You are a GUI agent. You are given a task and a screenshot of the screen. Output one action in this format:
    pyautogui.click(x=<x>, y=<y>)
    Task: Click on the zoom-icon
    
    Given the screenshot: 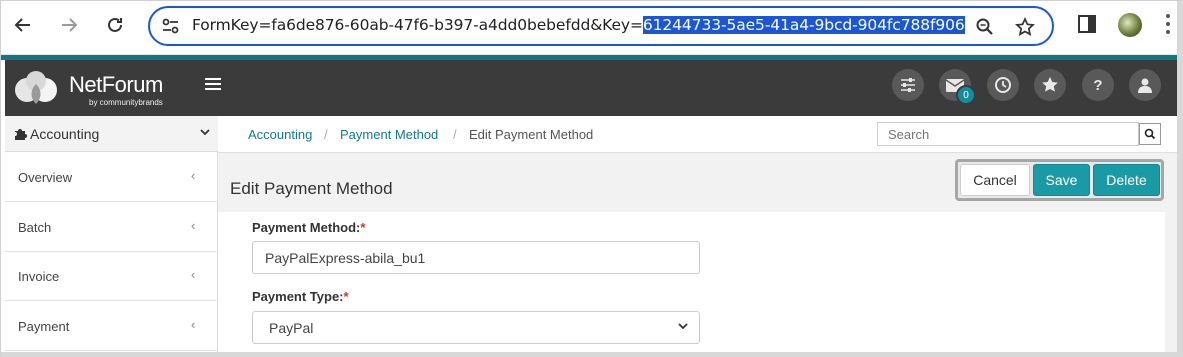 What is the action you would take?
    pyautogui.click(x=985, y=27)
    